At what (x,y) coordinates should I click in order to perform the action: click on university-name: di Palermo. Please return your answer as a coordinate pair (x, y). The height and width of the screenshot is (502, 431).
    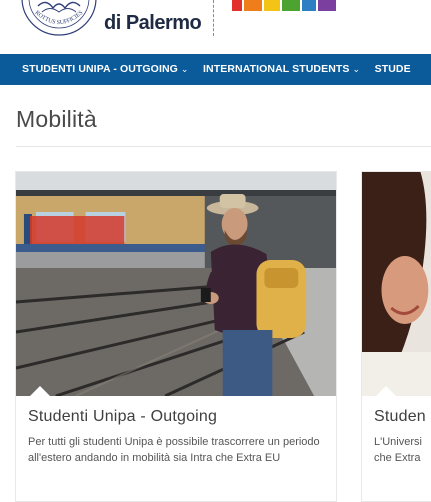
    Looking at the image, I should click on (153, 23).